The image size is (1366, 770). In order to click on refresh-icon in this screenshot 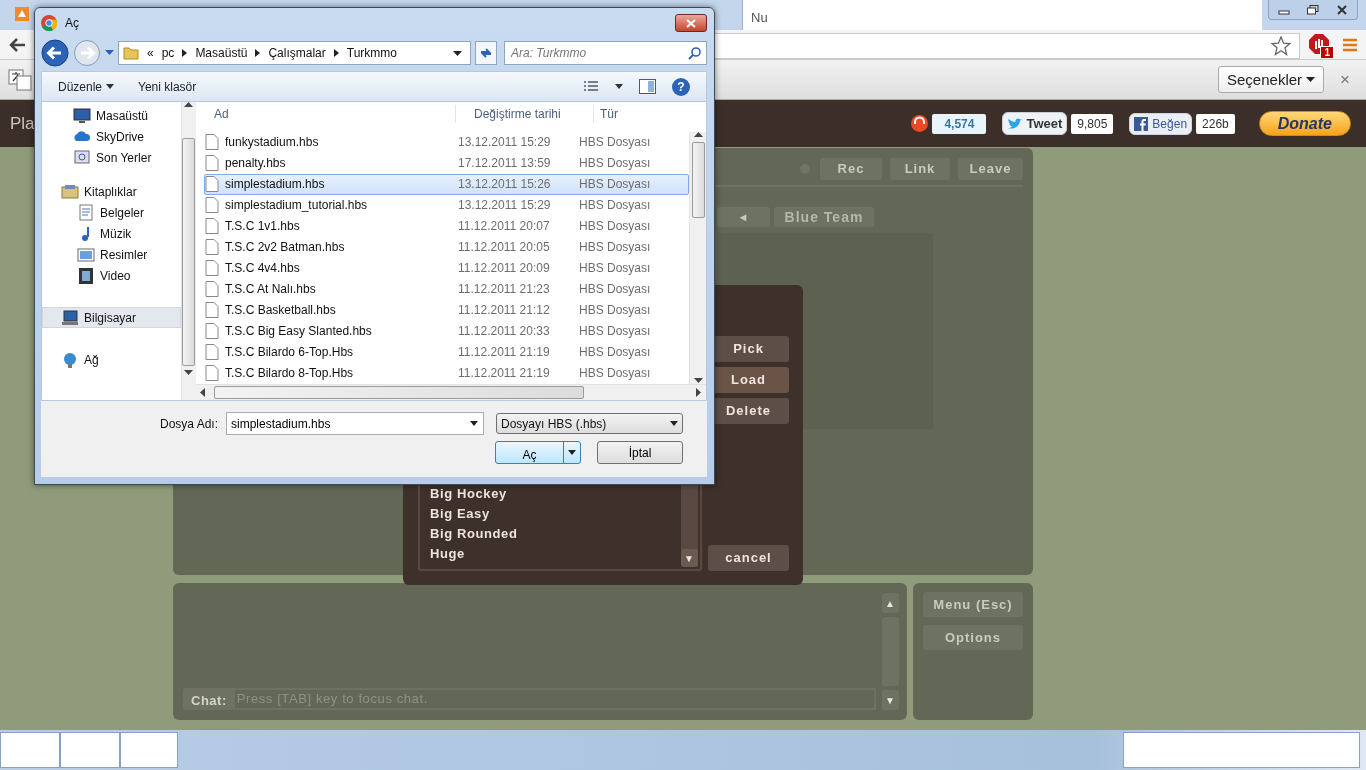, I will do `click(486, 53)`.